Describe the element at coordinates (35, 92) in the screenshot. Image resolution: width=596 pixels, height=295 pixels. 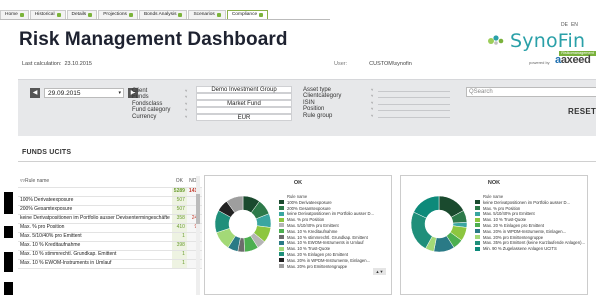
I see `prev-date-button: ◀` at that location.